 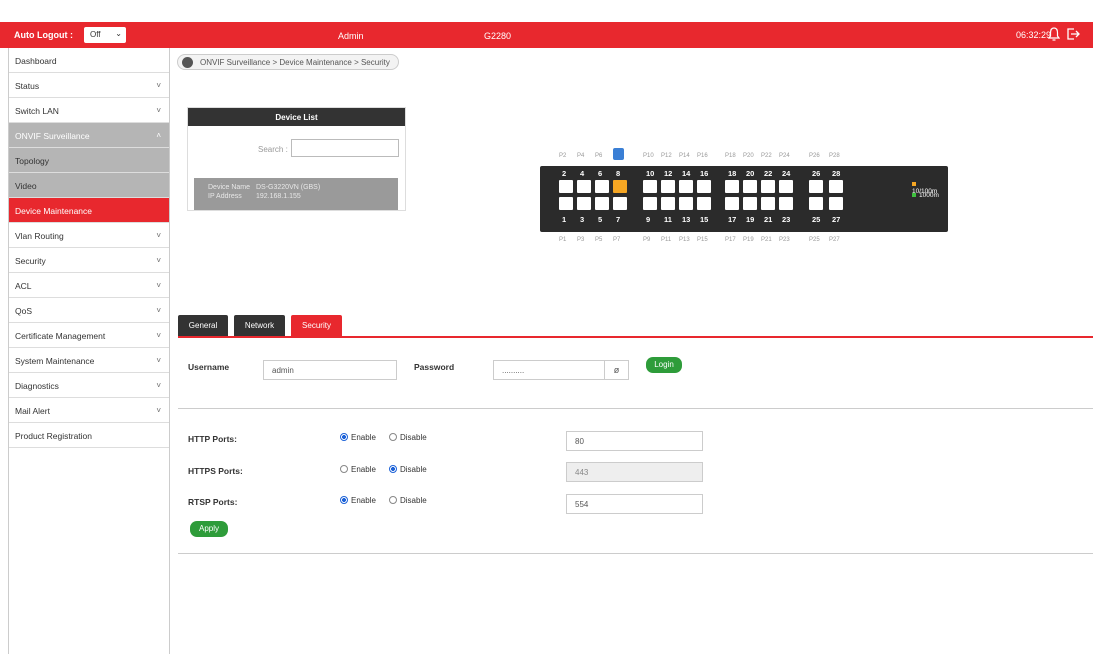 What do you see at coordinates (89, 185) in the screenshot?
I see `sidebar-item-video: Video` at bounding box center [89, 185].